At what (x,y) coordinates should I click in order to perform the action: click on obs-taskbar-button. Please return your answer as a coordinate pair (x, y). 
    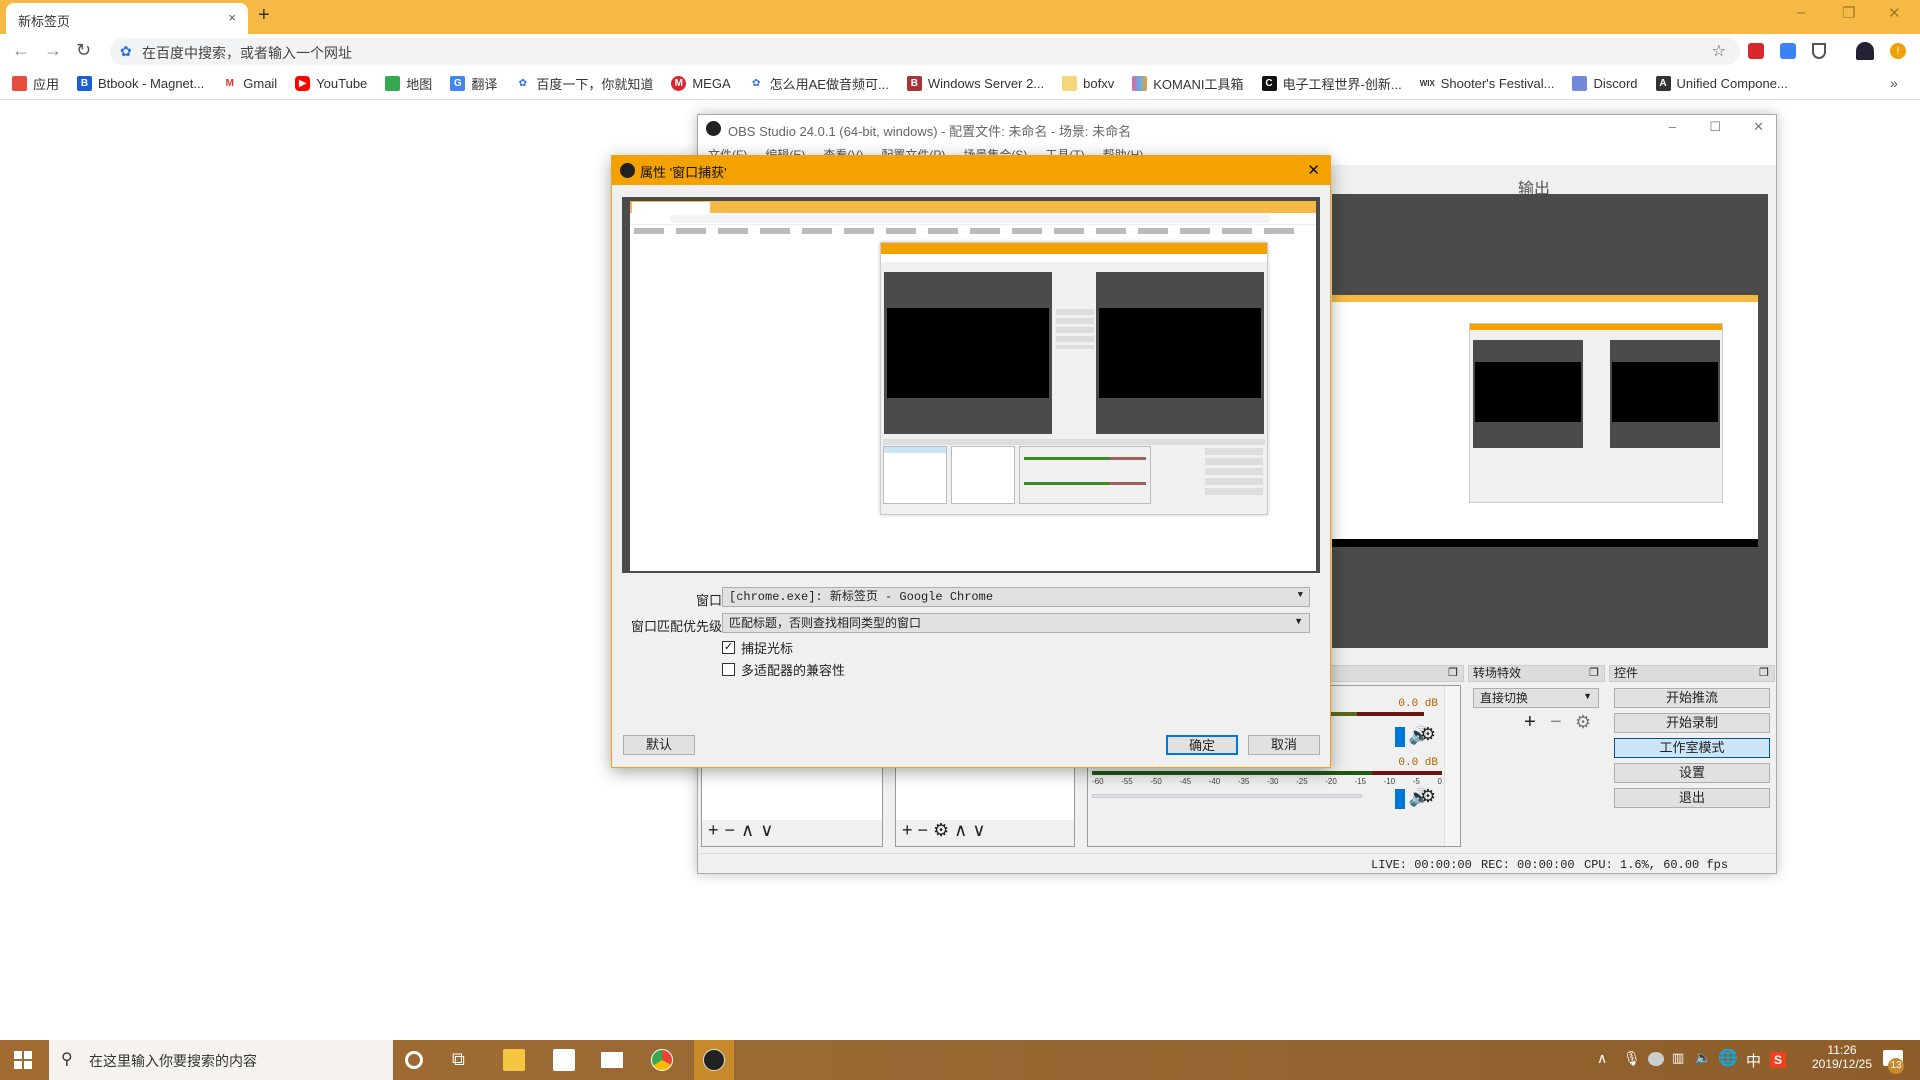
    Looking at the image, I should click on (714, 1060).